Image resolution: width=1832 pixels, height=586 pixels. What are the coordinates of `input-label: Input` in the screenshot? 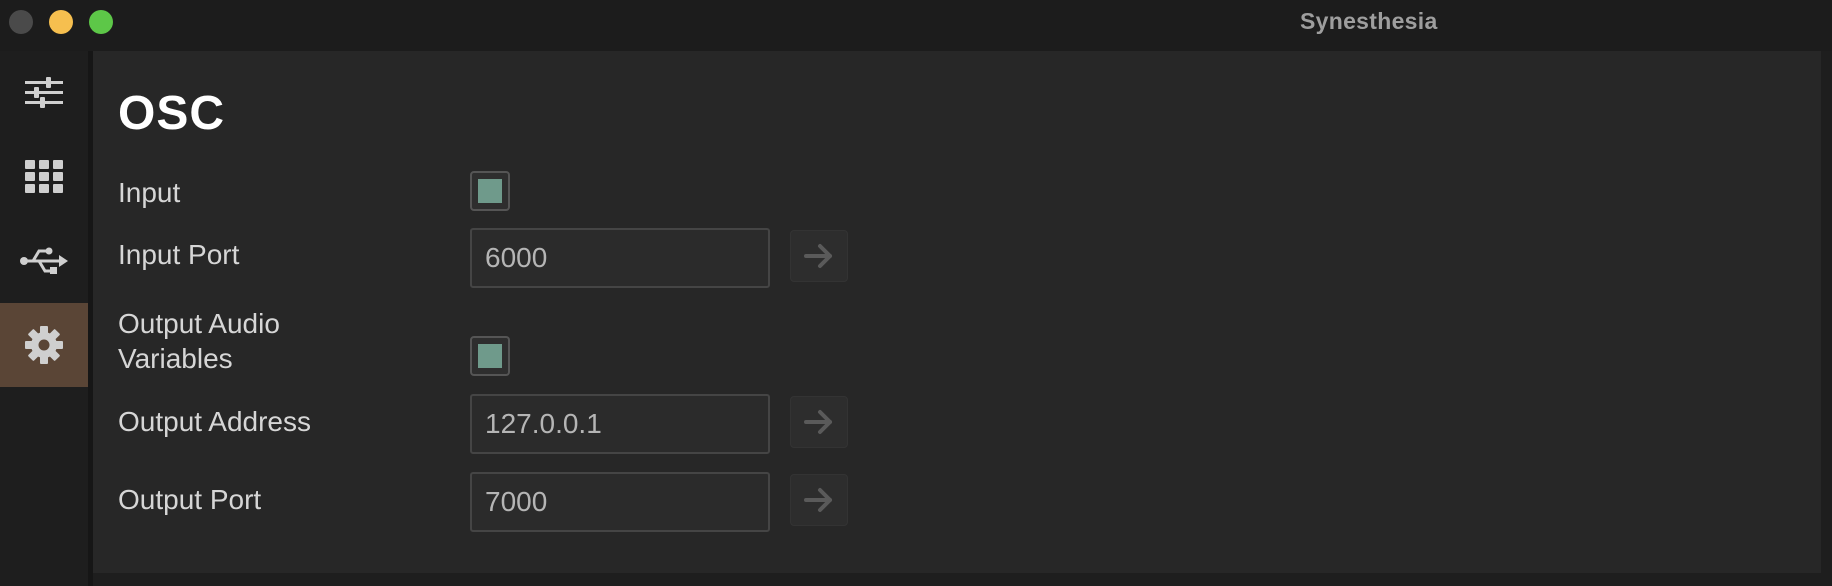 It's located at (149, 192).